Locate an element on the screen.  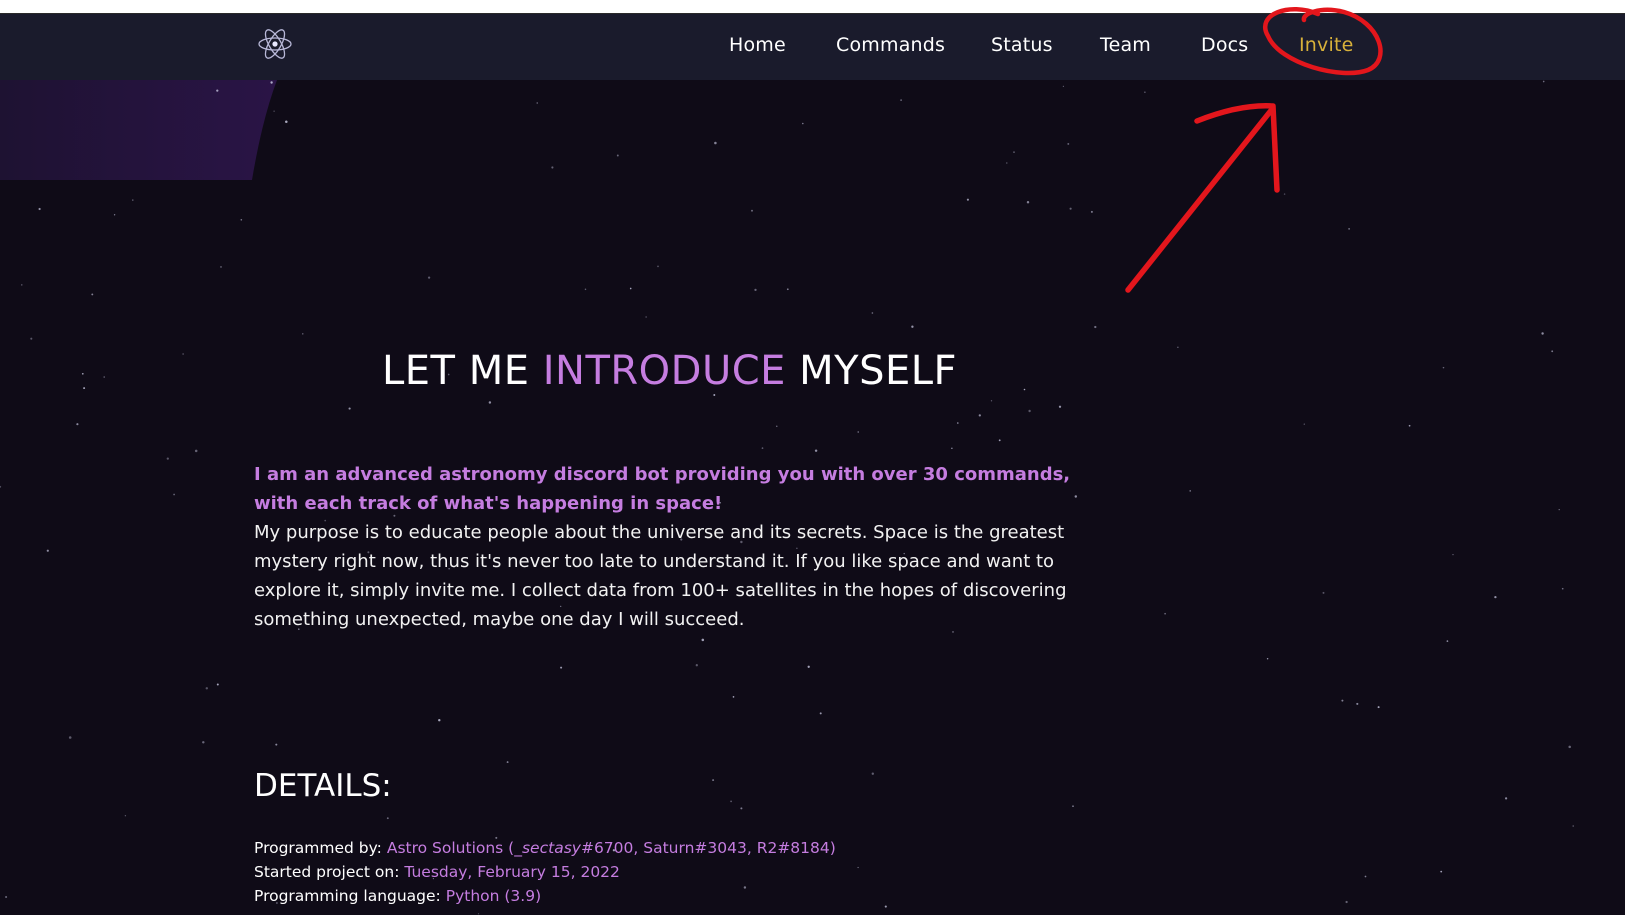
nav-team-link: Team is located at coordinates (1125, 45).